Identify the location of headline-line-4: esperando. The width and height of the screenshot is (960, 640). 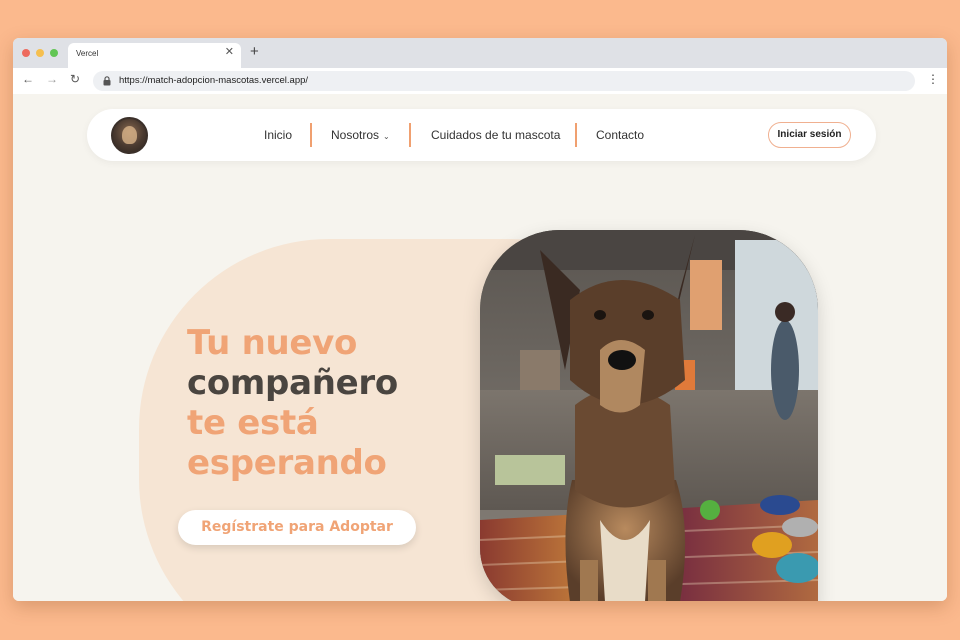
(287, 463).